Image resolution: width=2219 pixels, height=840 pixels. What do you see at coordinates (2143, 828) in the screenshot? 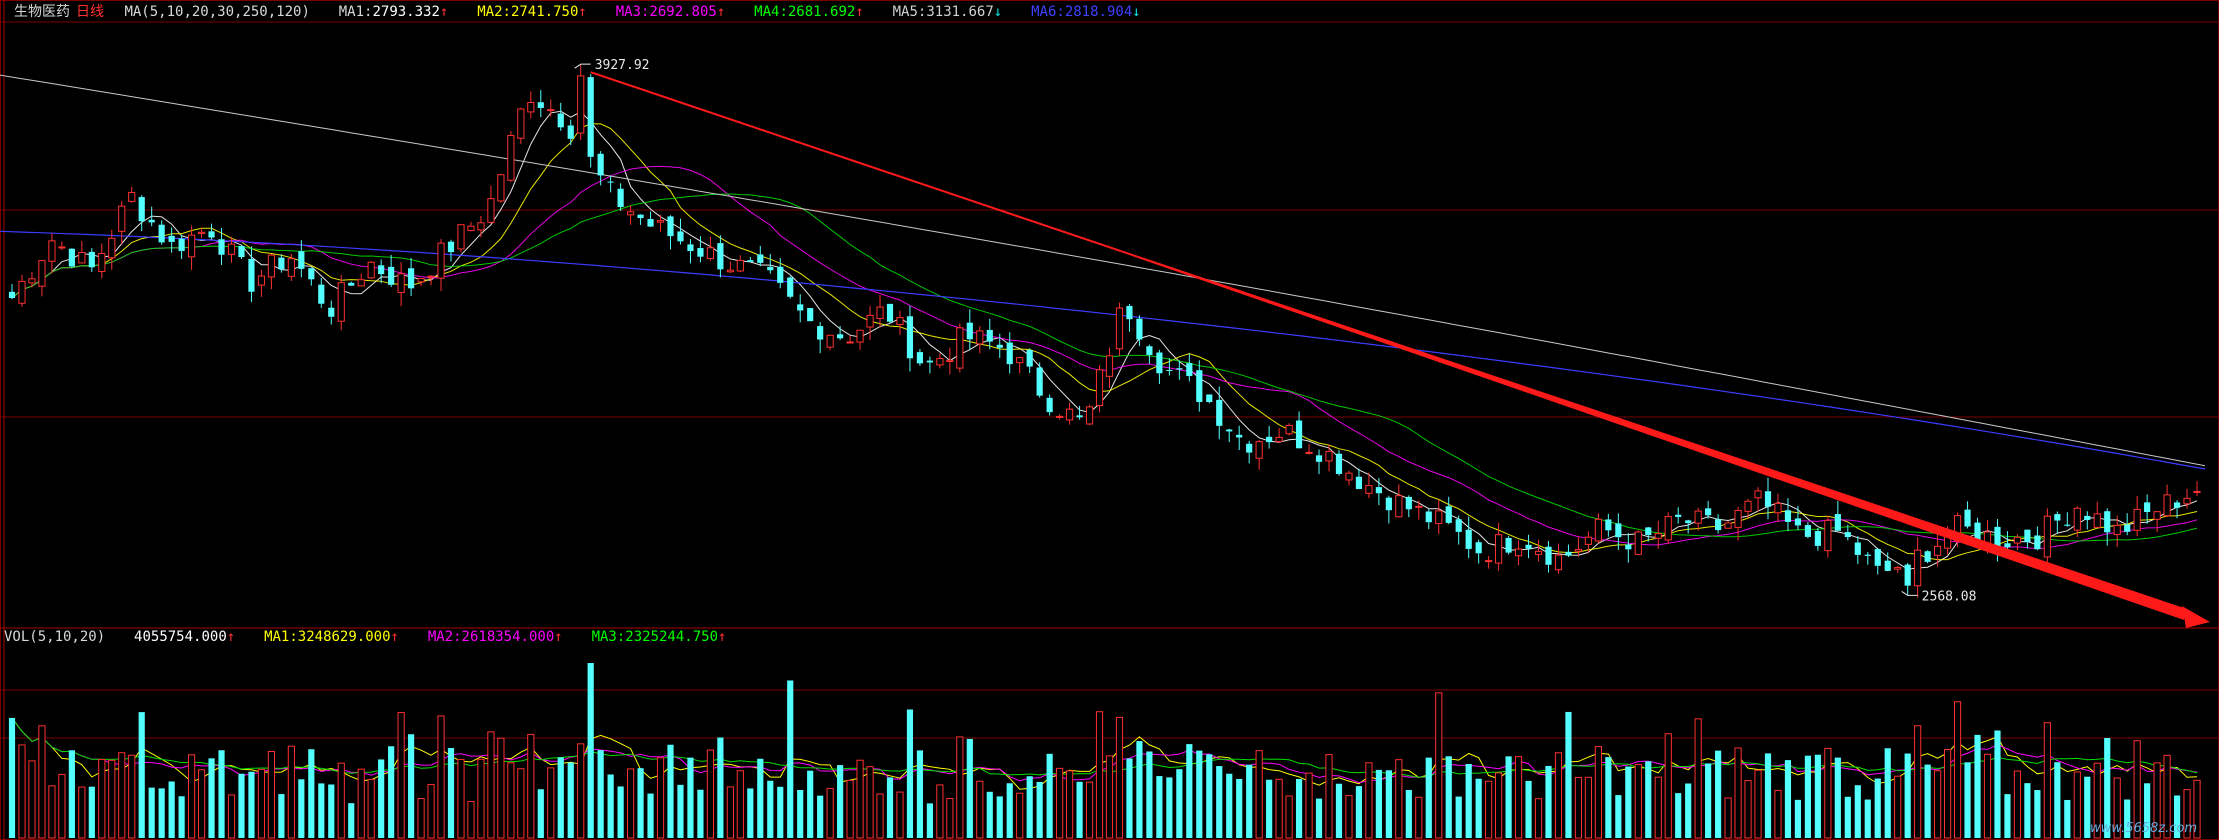
I see `watermark: www.5658z.com` at bounding box center [2143, 828].